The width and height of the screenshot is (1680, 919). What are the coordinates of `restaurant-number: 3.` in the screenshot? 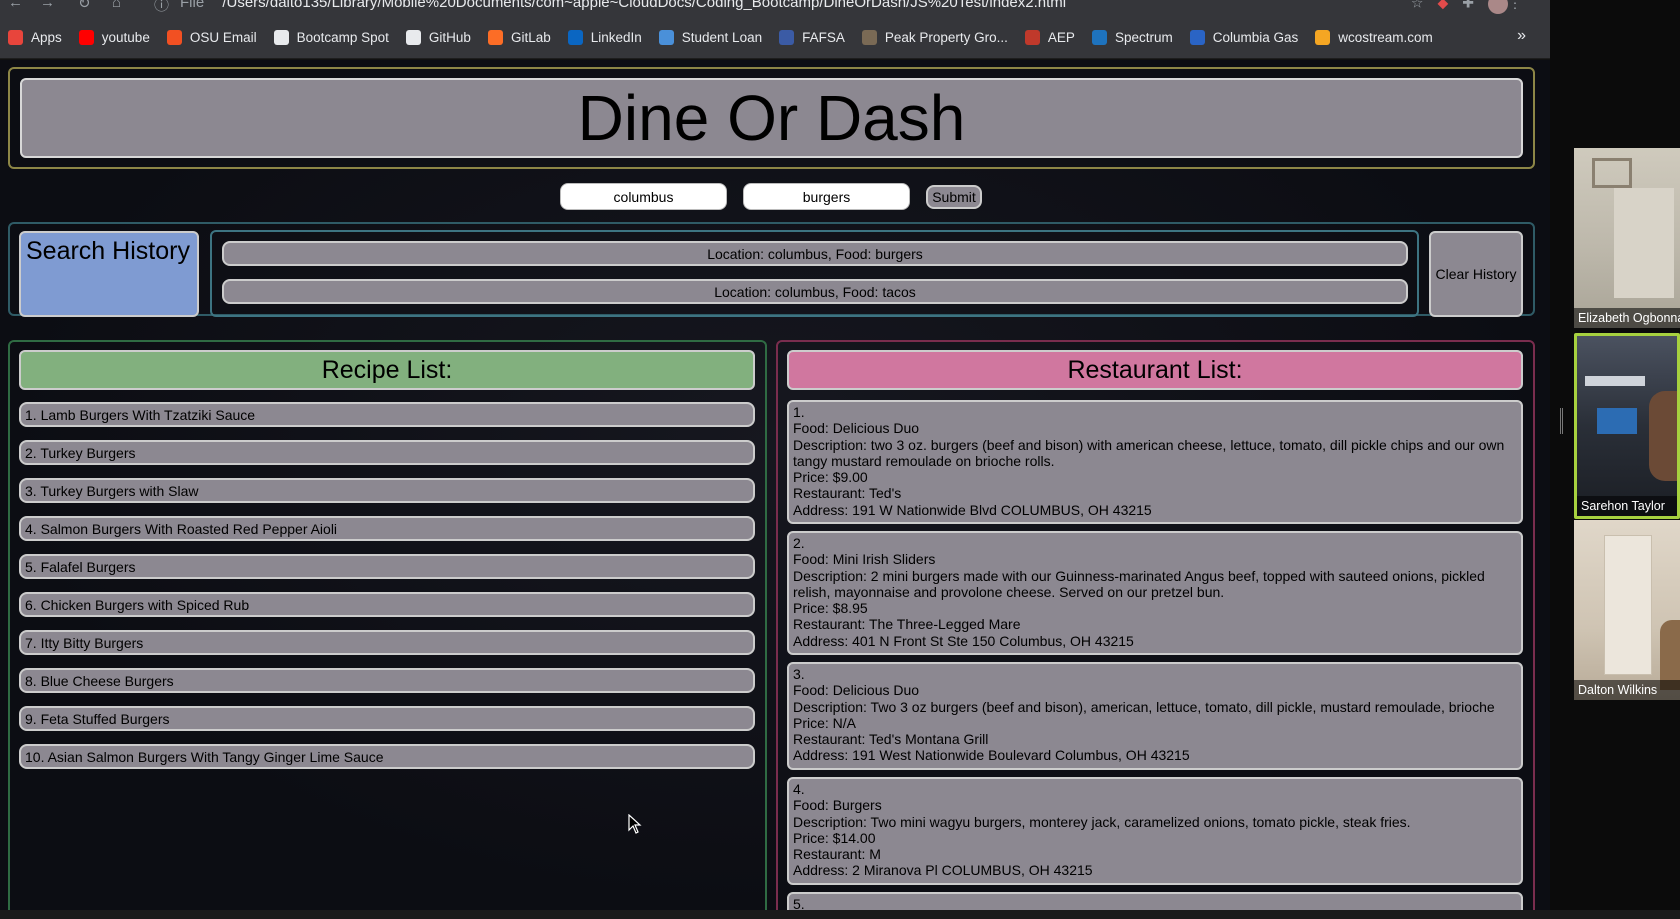 It's located at (799, 674).